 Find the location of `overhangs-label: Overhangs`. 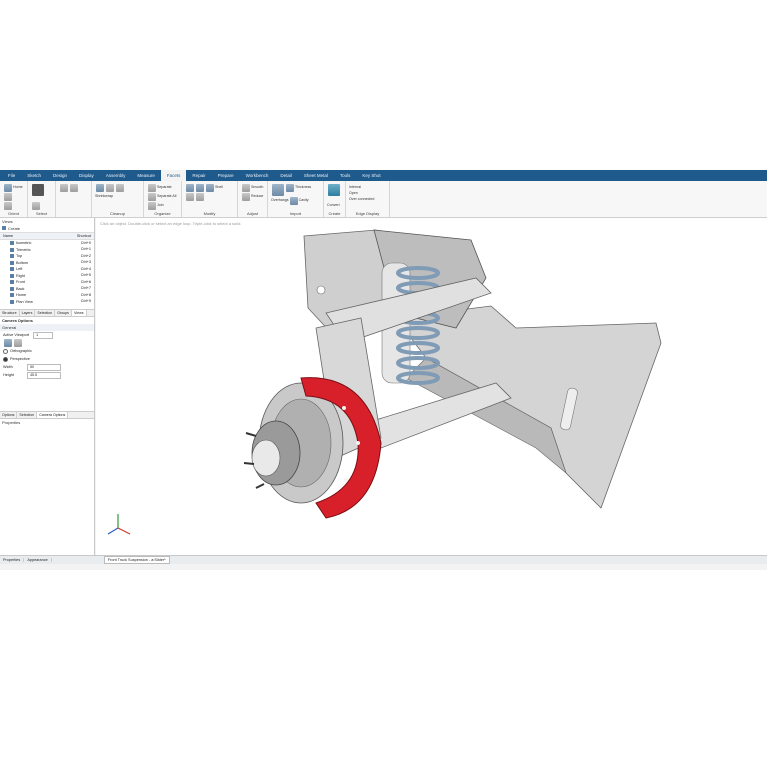

overhangs-label: Overhangs is located at coordinates (280, 200).